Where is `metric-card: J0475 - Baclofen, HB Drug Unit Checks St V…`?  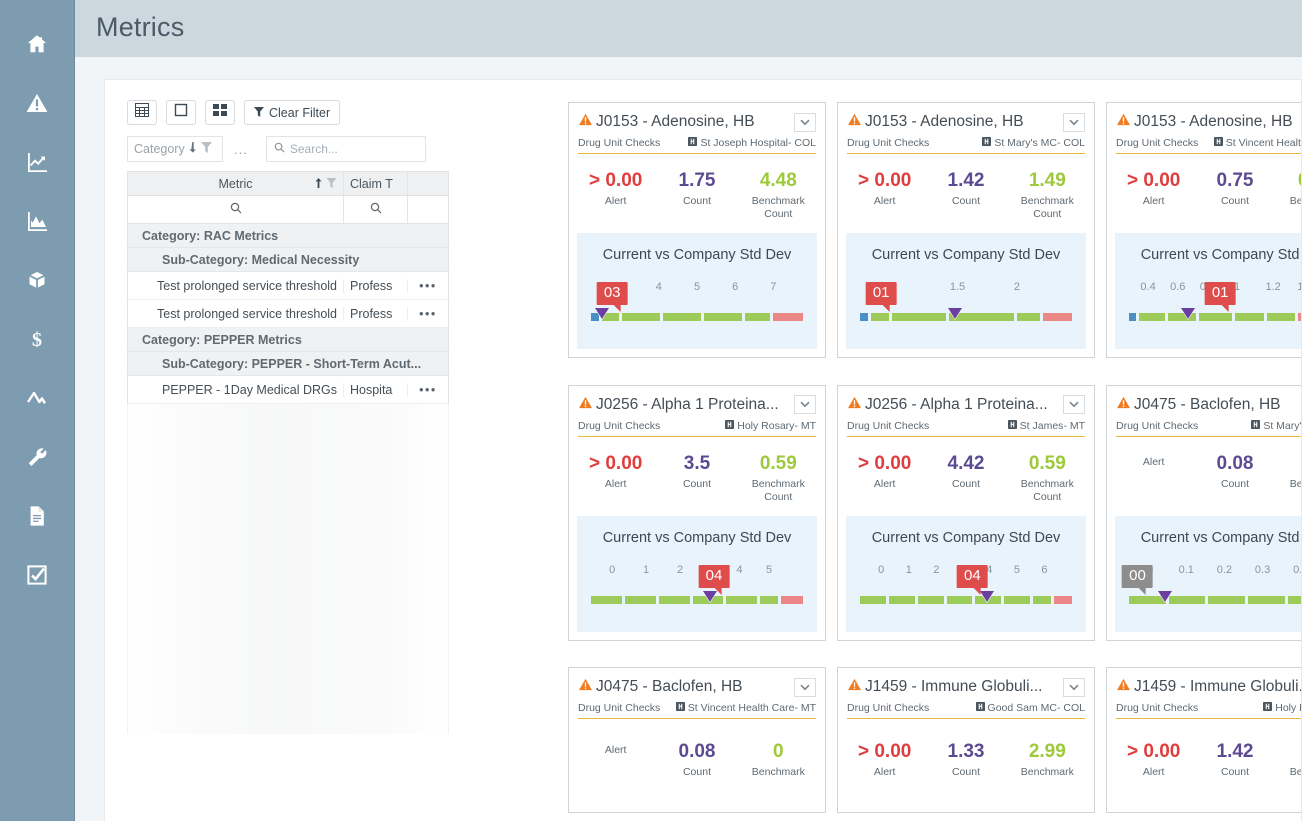 metric-card: J0475 - Baclofen, HB Drug Unit Checks St V… is located at coordinates (697, 740).